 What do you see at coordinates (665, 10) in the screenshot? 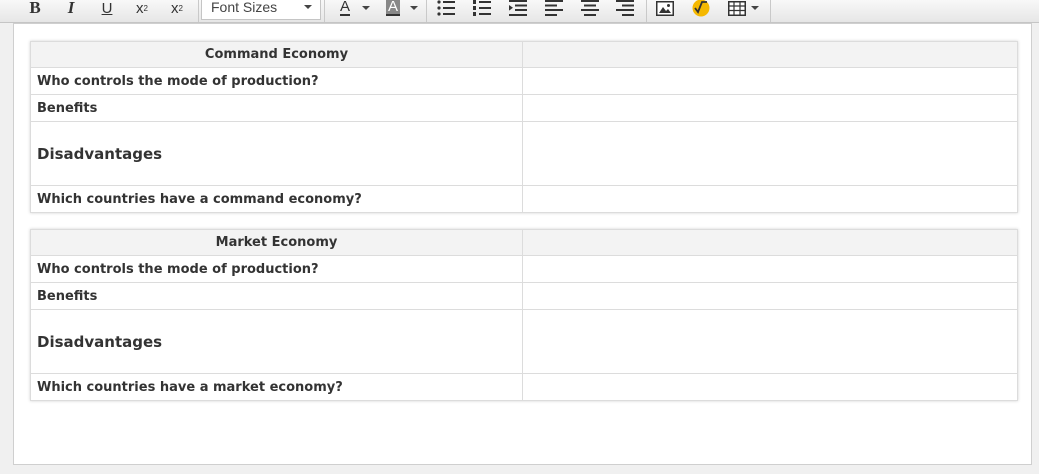
I see `image-icon` at bounding box center [665, 10].